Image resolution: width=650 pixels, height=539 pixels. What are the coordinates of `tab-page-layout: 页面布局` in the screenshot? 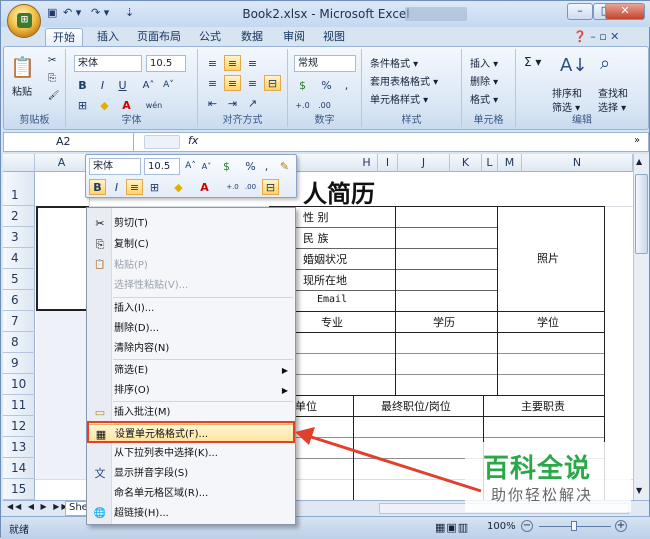 It's located at (159, 37).